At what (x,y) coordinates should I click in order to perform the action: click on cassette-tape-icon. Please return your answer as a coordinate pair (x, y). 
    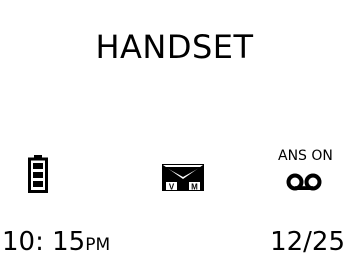
    Looking at the image, I should click on (304, 182).